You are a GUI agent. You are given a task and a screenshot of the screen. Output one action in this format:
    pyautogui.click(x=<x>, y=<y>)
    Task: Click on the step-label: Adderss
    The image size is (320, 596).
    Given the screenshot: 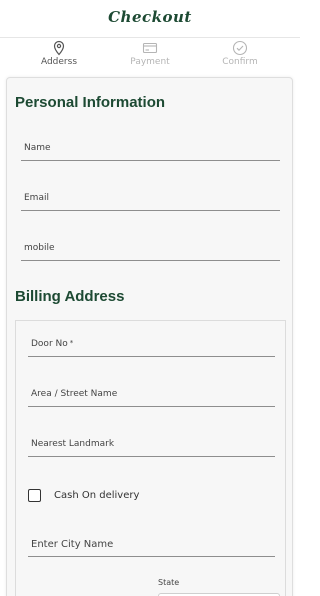 What is the action you would take?
    pyautogui.click(x=59, y=62)
    